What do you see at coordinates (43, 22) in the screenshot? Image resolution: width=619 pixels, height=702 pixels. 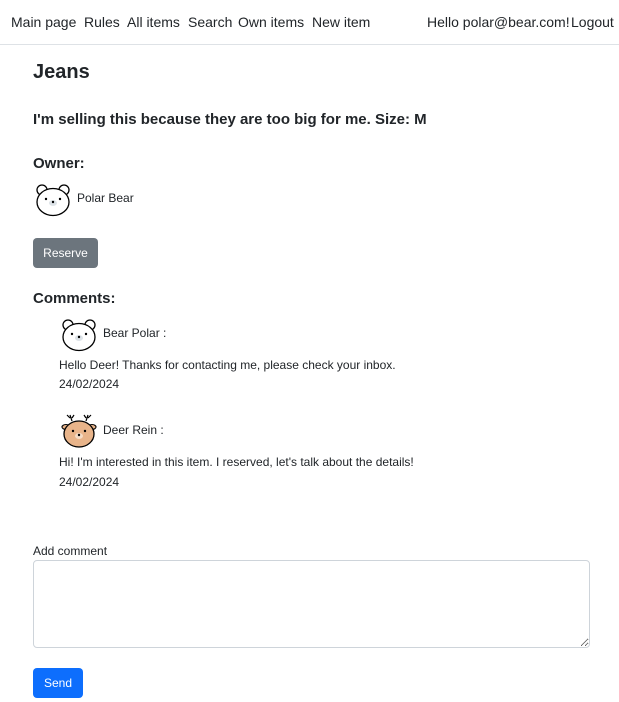 I see `nav-main-page: Main page` at bounding box center [43, 22].